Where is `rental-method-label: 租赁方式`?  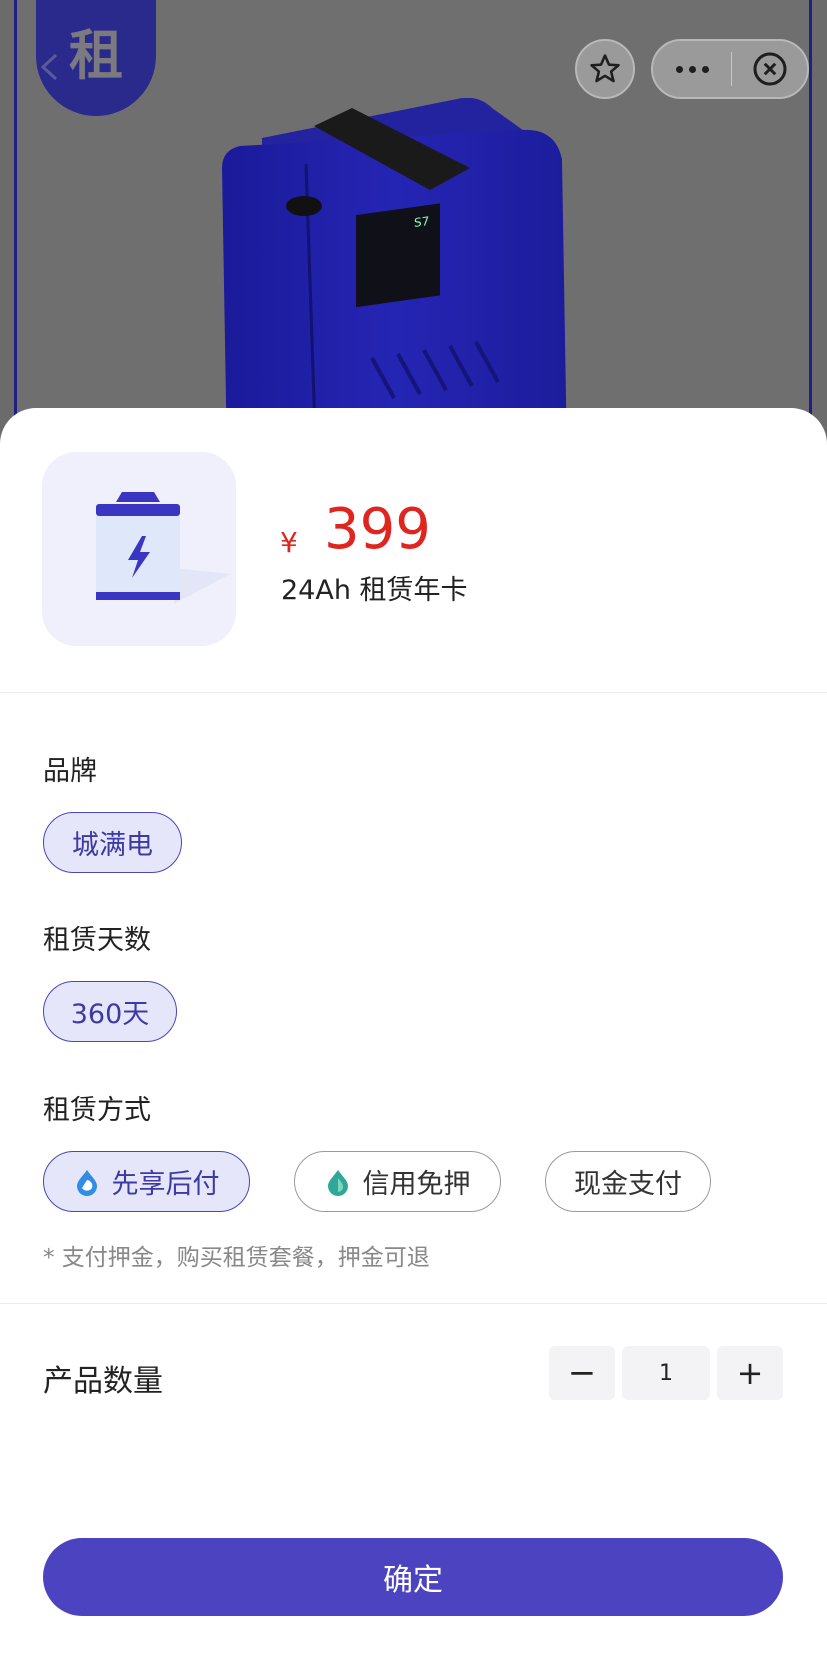
rental-method-label: 租赁方式 is located at coordinates (97, 1110).